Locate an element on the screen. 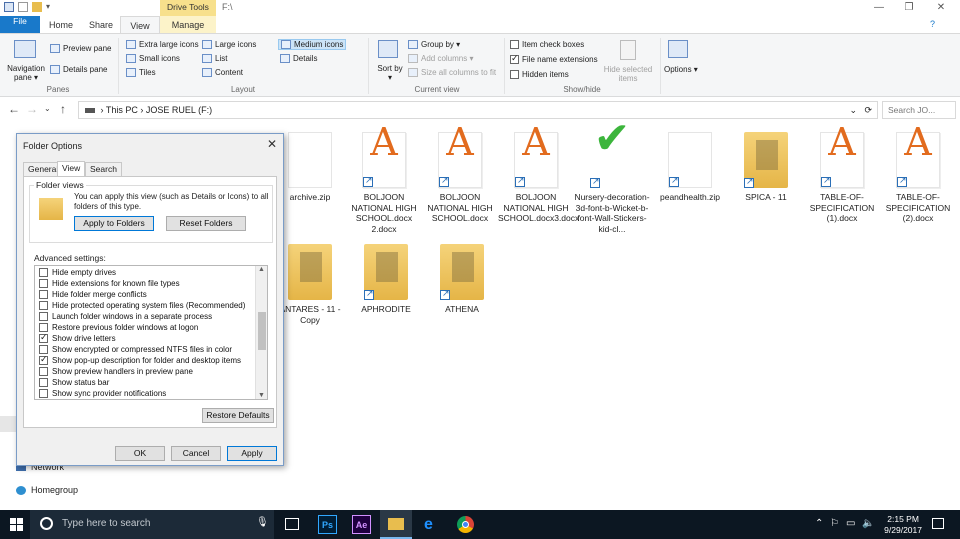 This screenshot has height=539, width=960. details-button: Details is located at coordinates (298, 58).